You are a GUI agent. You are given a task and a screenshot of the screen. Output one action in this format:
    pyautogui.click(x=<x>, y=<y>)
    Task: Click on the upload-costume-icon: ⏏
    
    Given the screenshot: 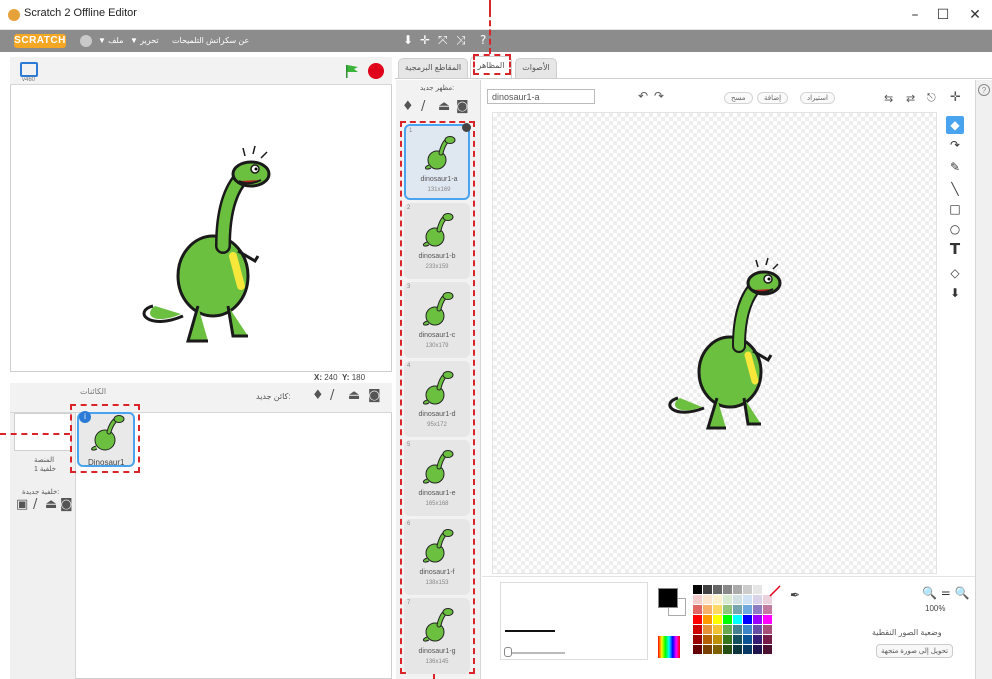 What is the action you would take?
    pyautogui.click(x=444, y=106)
    